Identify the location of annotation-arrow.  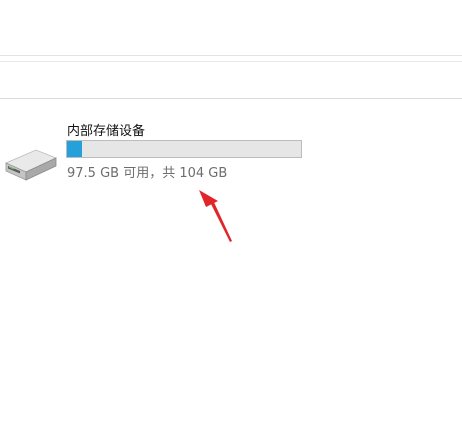
(214, 216).